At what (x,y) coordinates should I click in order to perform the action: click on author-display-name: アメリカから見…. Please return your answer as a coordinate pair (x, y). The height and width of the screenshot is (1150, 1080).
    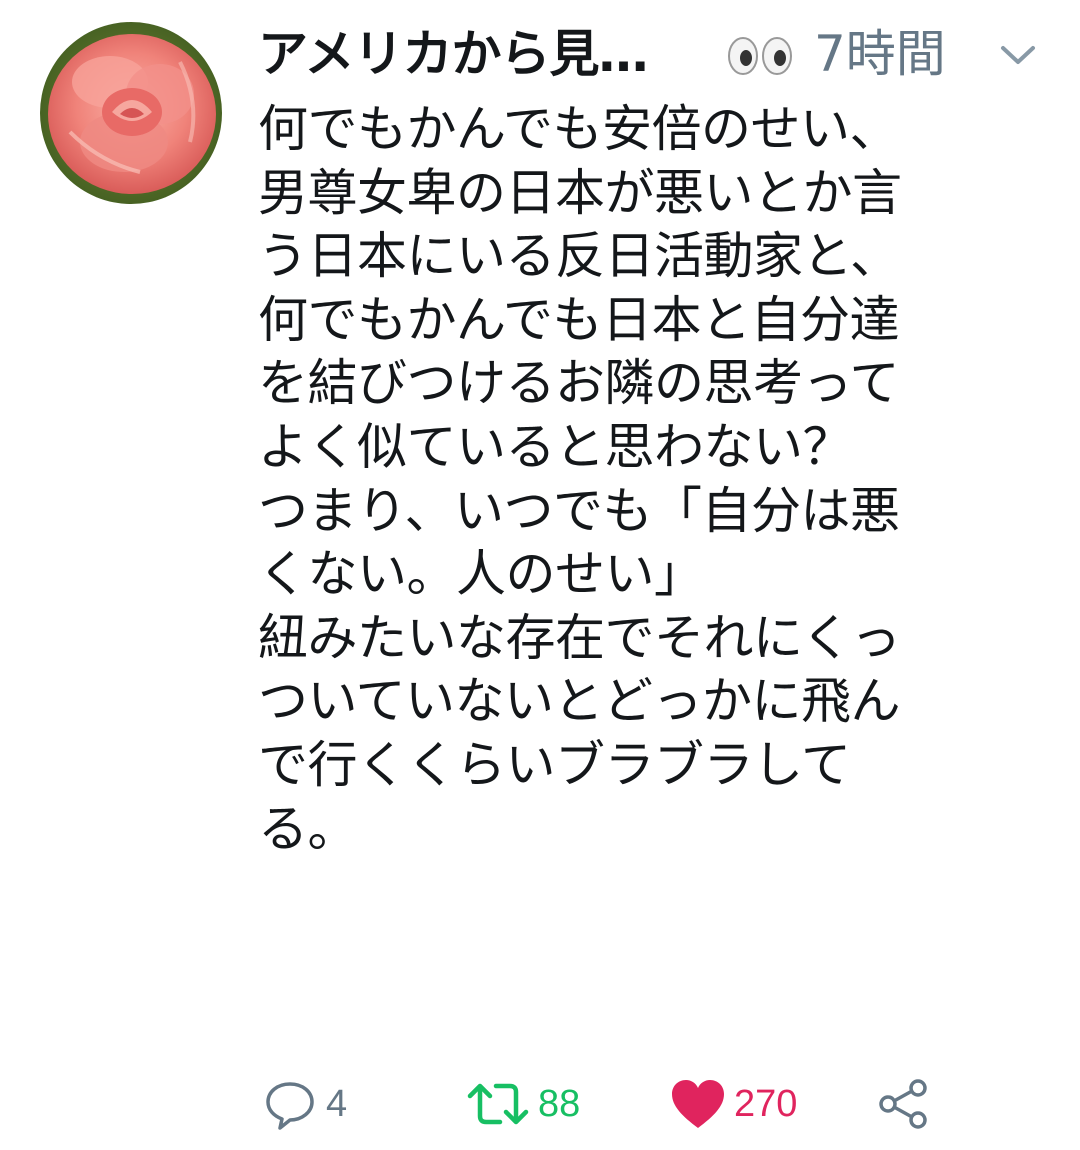
    Looking at the image, I should click on (453, 54).